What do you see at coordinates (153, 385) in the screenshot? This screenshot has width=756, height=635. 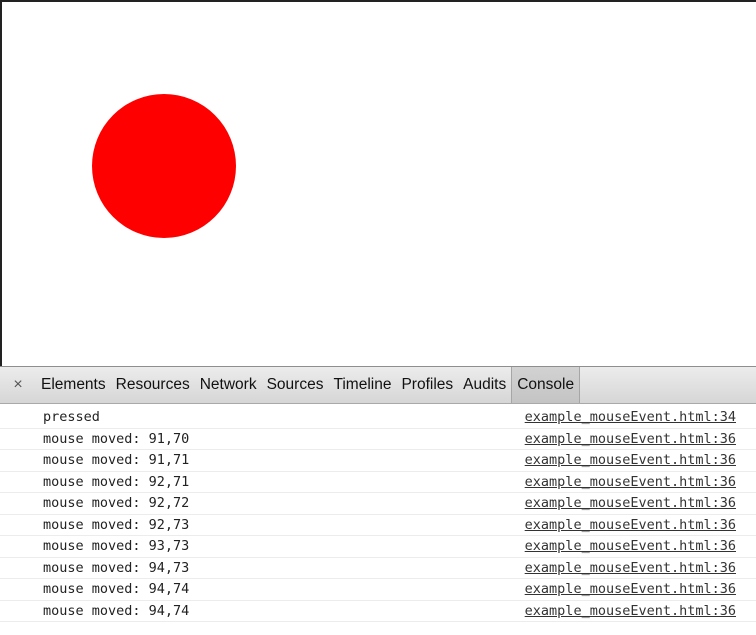 I see `tab-resources: Resources` at bounding box center [153, 385].